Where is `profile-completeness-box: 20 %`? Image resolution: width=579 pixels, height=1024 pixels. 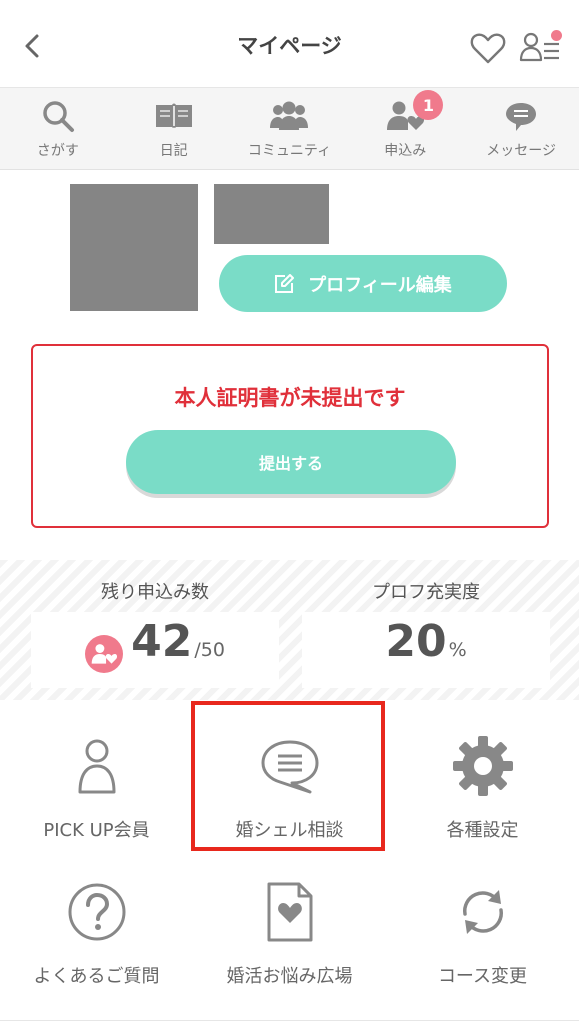 profile-completeness-box: 20 % is located at coordinates (426, 650).